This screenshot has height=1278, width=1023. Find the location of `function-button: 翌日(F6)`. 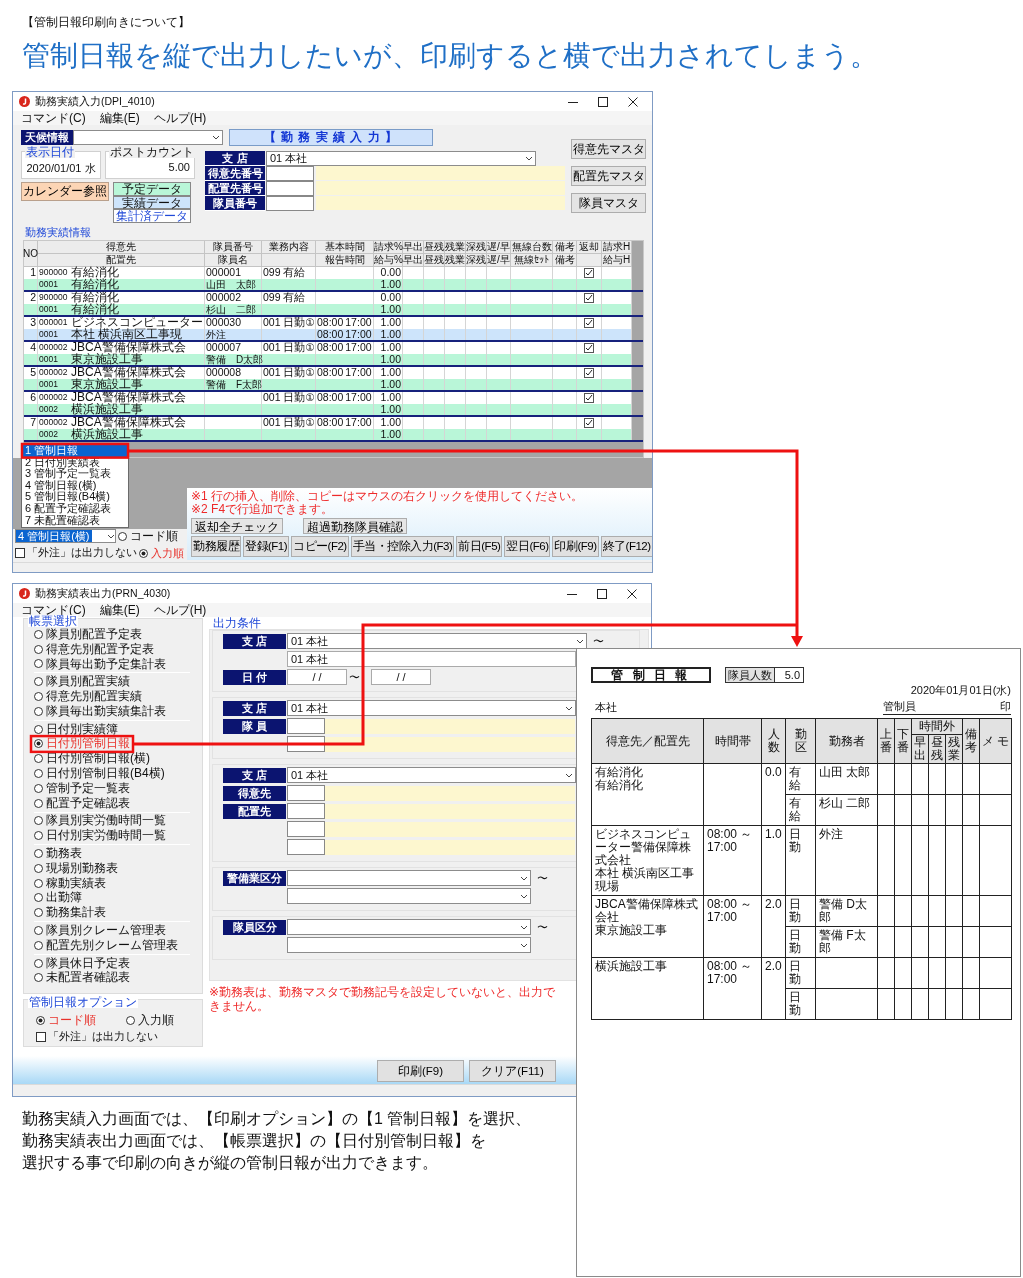

function-button: 翌日(F6) is located at coordinates (527, 546).